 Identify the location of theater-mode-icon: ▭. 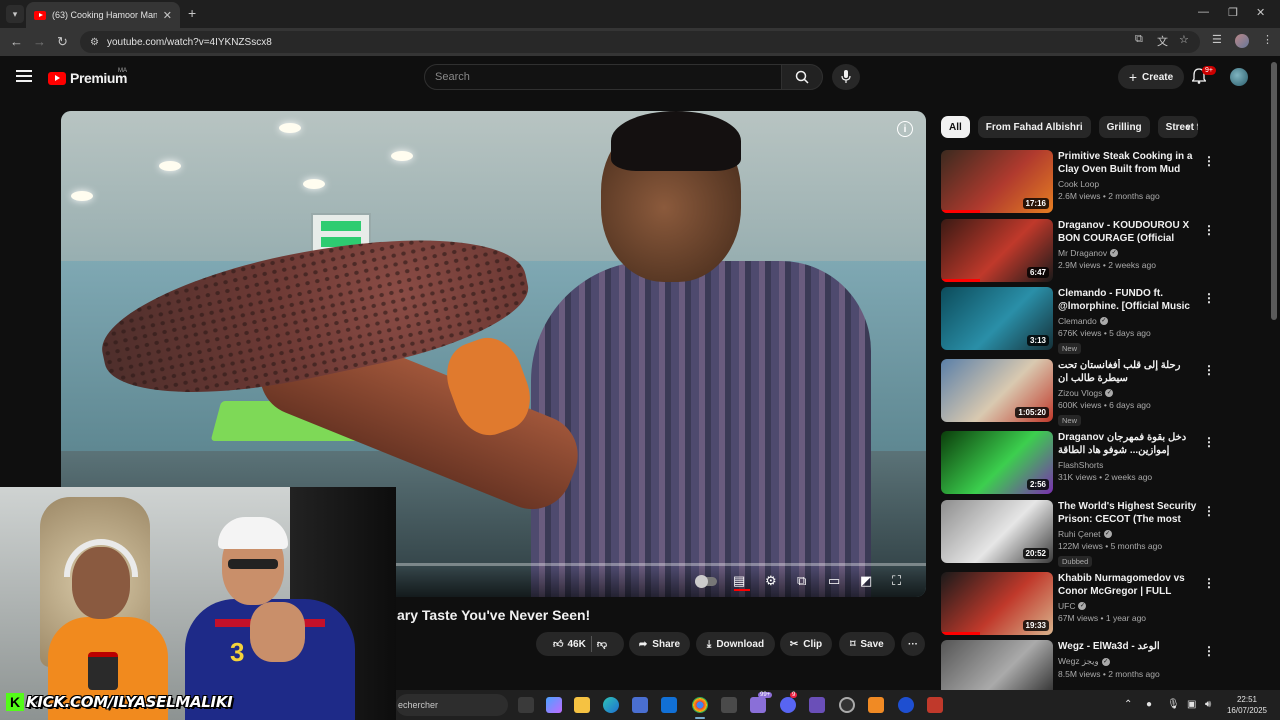
(834, 581).